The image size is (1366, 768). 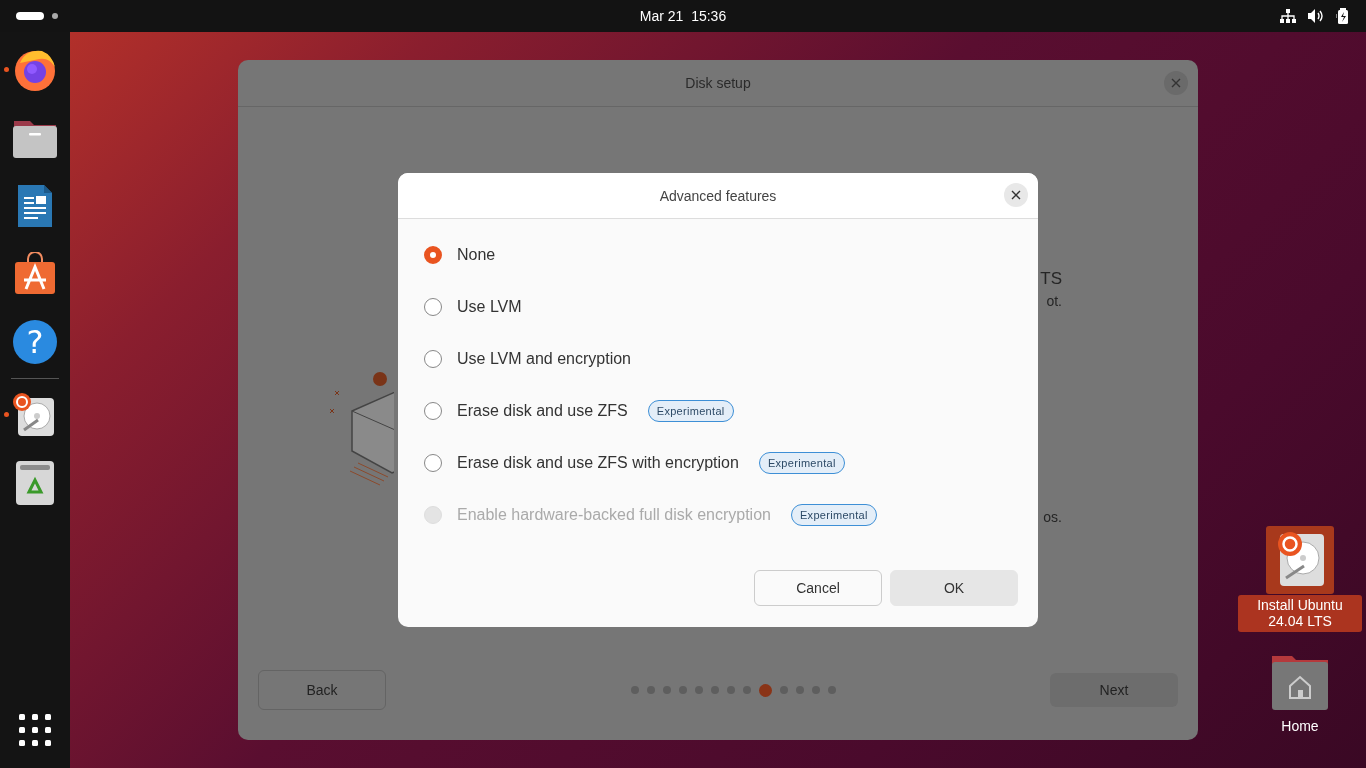 I want to click on background-text: ot., so click(x=1054, y=301).